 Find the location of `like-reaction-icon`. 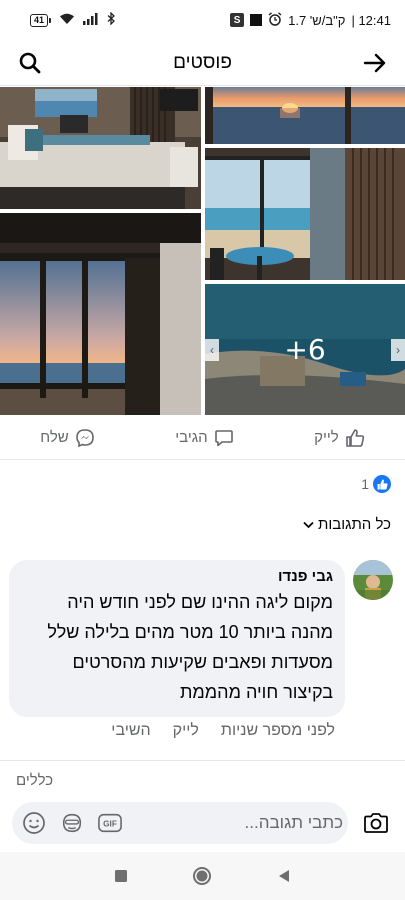

like-reaction-icon is located at coordinates (382, 484).